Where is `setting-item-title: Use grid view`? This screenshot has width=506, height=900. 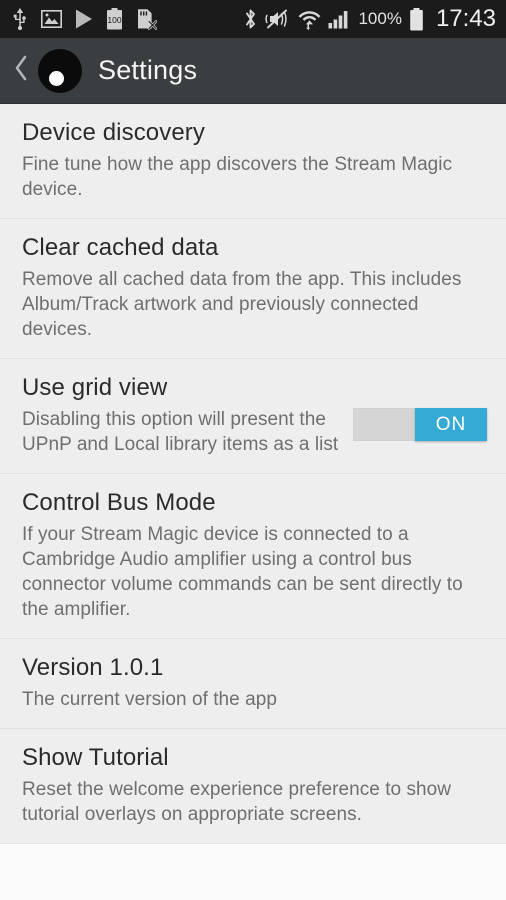 setting-item-title: Use grid view is located at coordinates (95, 387).